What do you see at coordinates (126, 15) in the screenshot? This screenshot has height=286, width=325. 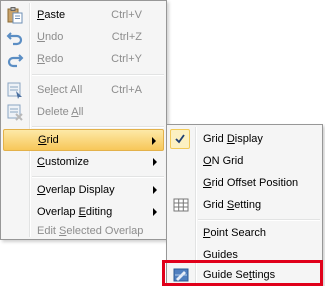 I see `shortcut-text: Ctrl+V` at bounding box center [126, 15].